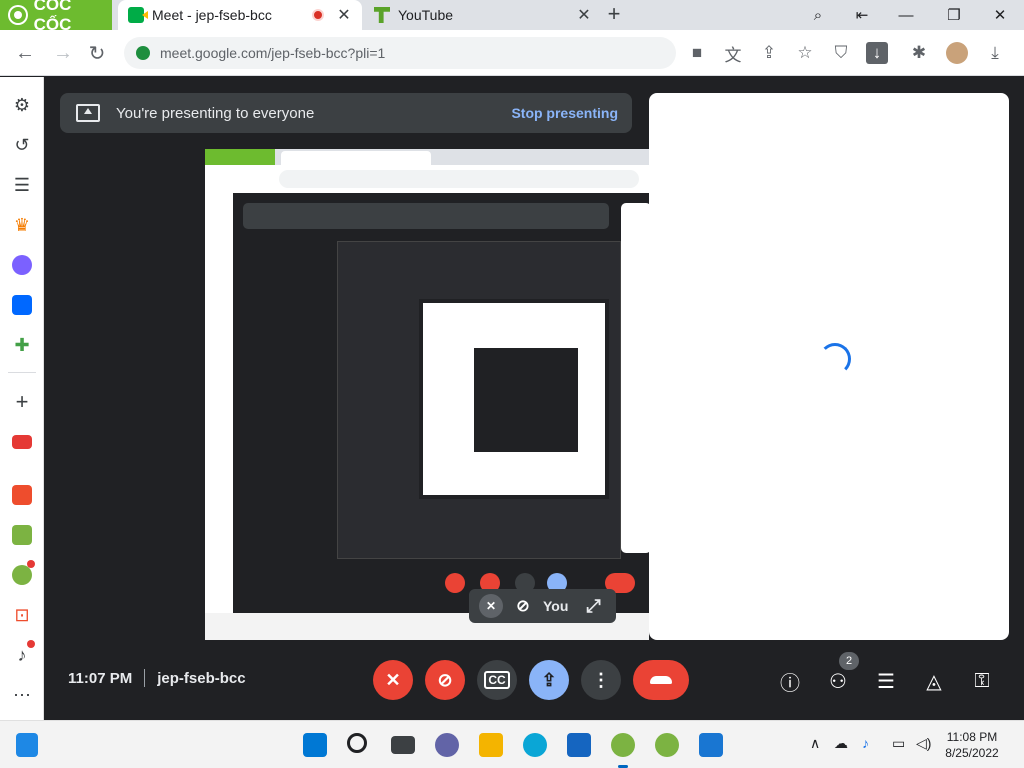  Describe the element at coordinates (815, 743) in the screenshot. I see `show-hidden-icons-icon: ∧` at that location.